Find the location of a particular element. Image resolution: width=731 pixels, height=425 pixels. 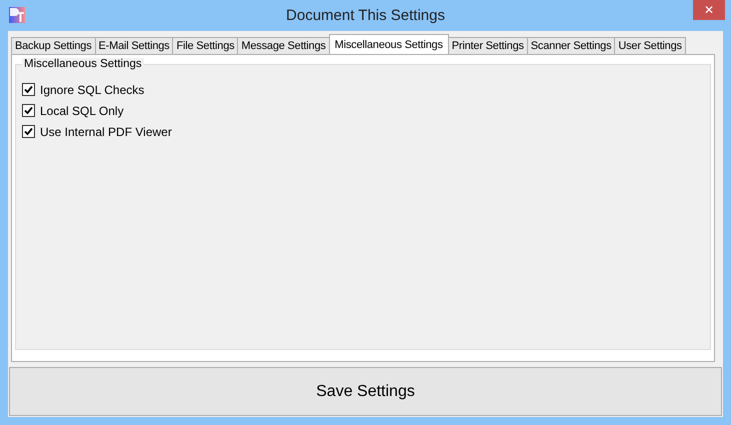

tab: E-Mail Settings is located at coordinates (134, 45).